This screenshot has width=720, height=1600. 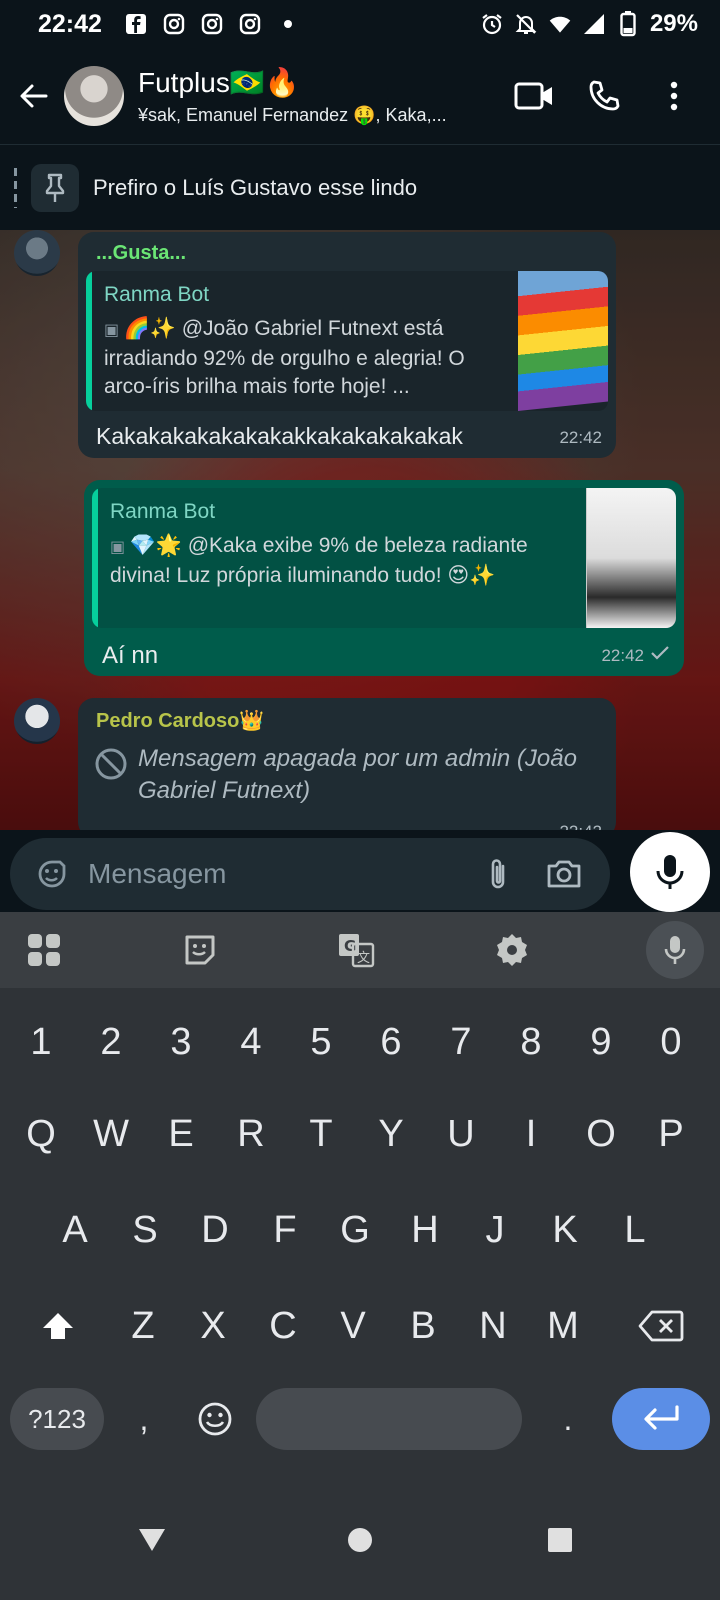 What do you see at coordinates (423, 1326) in the screenshot?
I see `key-b: B` at bounding box center [423, 1326].